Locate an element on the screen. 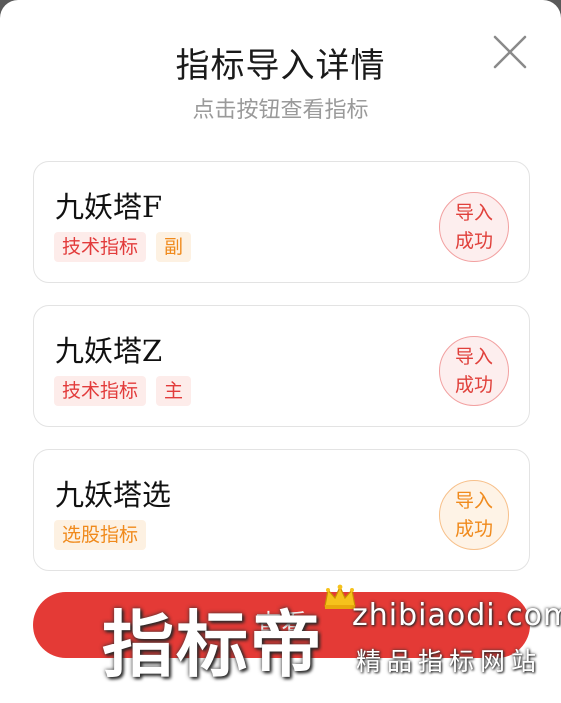 This screenshot has width=561, height=703. tag-secondary: 副 is located at coordinates (174, 247).